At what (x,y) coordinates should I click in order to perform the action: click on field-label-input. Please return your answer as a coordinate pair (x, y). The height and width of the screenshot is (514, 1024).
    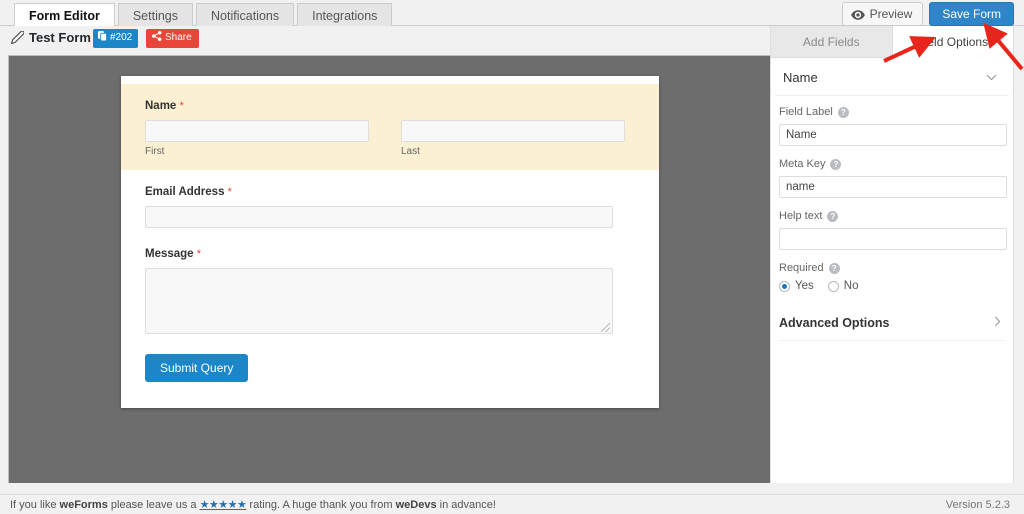
    Looking at the image, I should click on (893, 135).